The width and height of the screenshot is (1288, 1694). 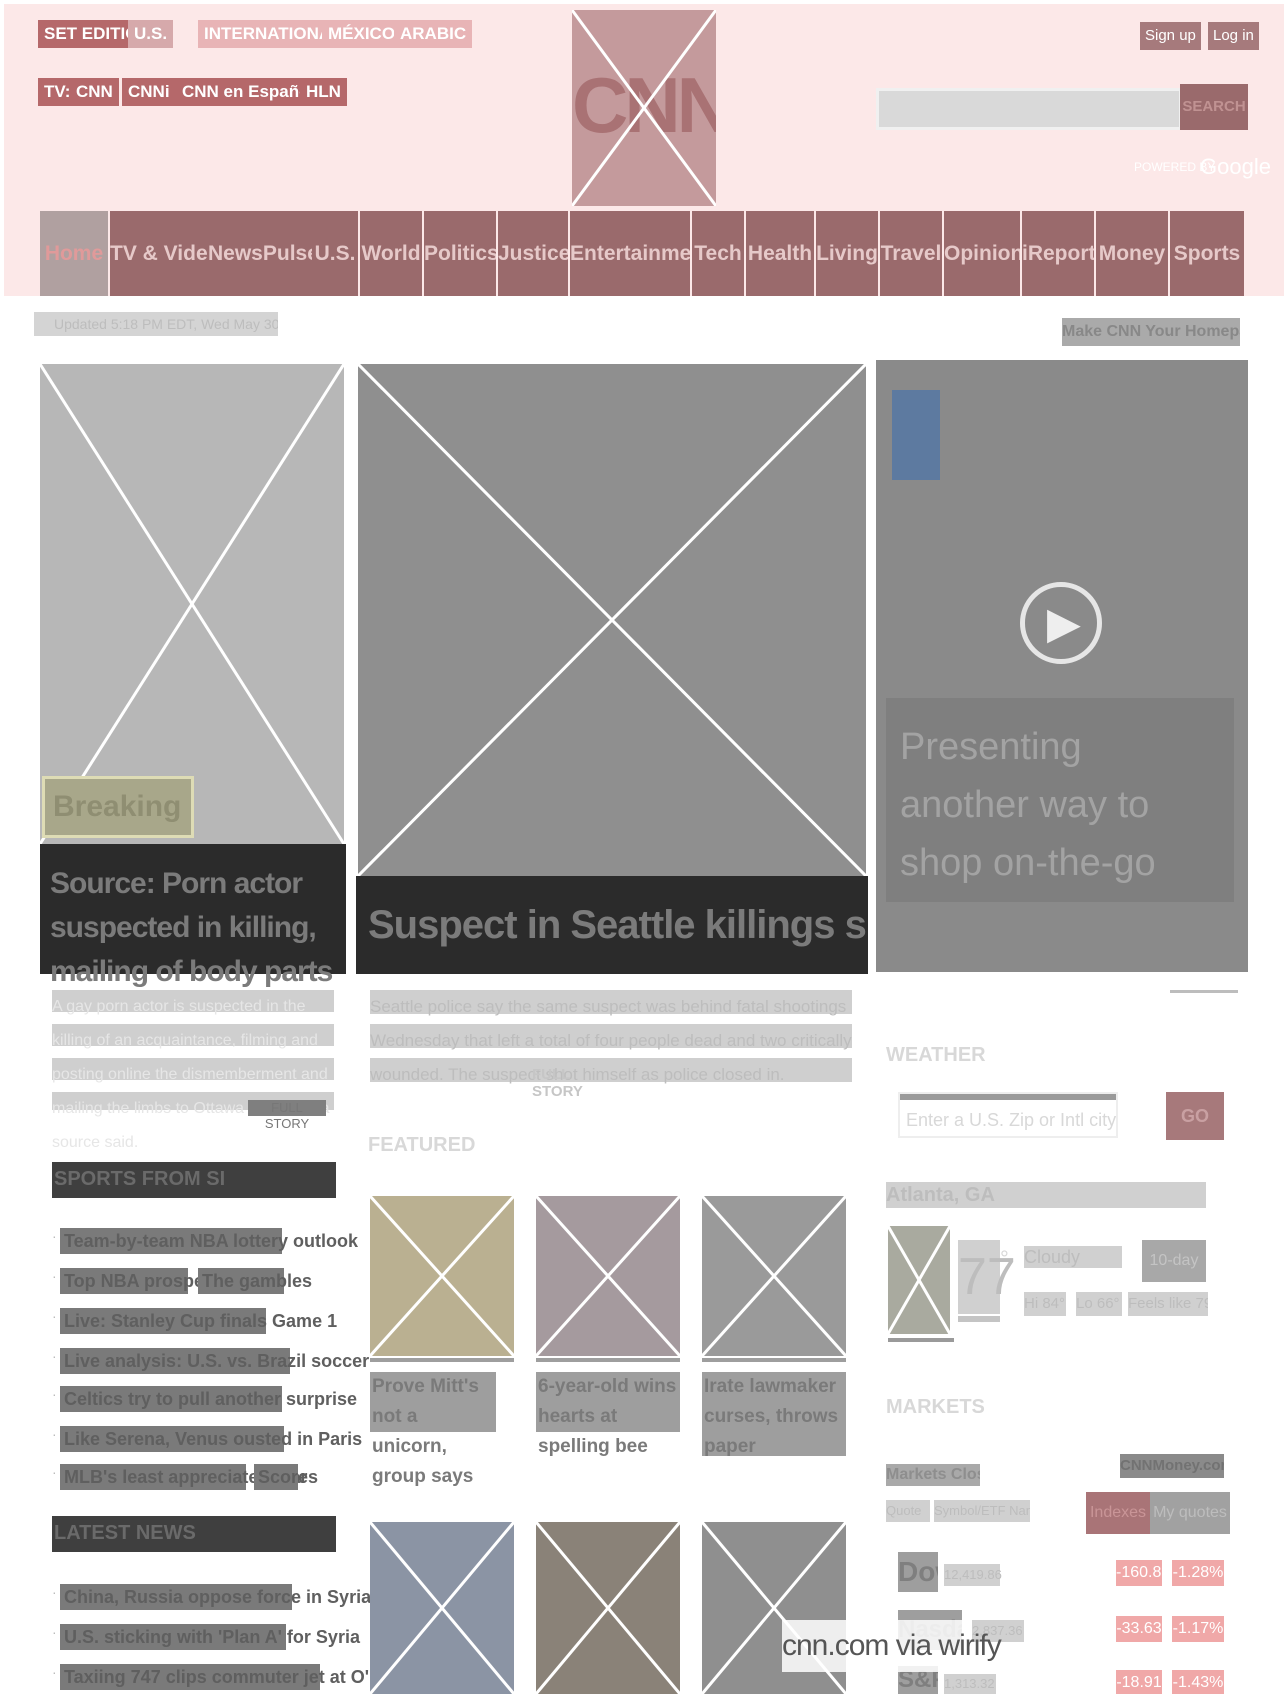 I want to click on edition-arabic: ARABIC, so click(x=433, y=34).